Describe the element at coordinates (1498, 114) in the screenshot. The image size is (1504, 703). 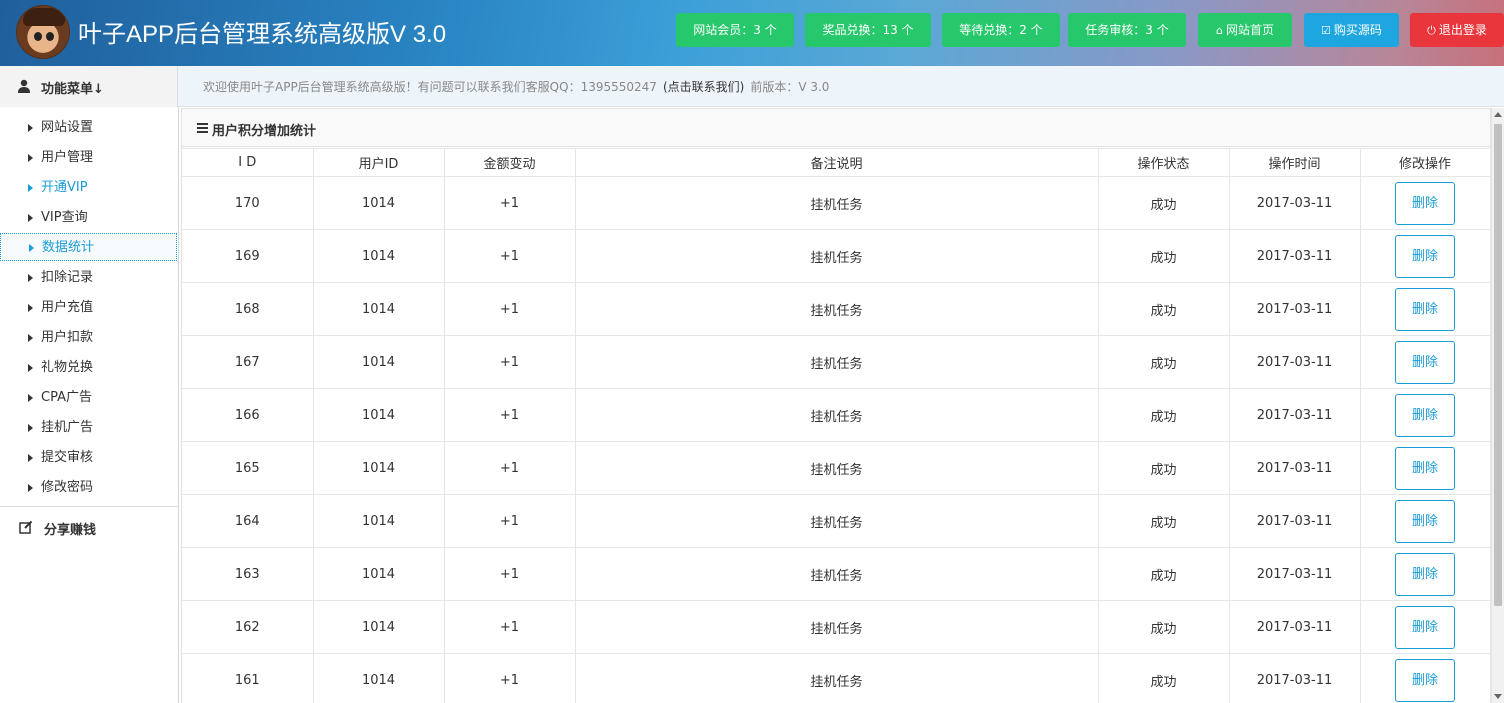
I see `scroll-up-arrow-icon` at that location.